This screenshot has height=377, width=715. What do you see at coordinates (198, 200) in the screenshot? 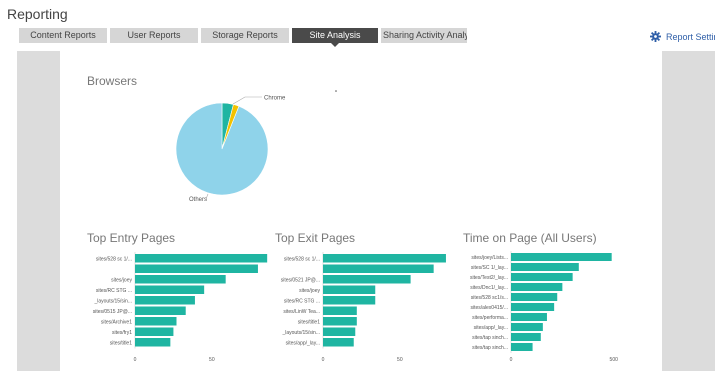
I see `pie-label-others: Others` at bounding box center [198, 200].